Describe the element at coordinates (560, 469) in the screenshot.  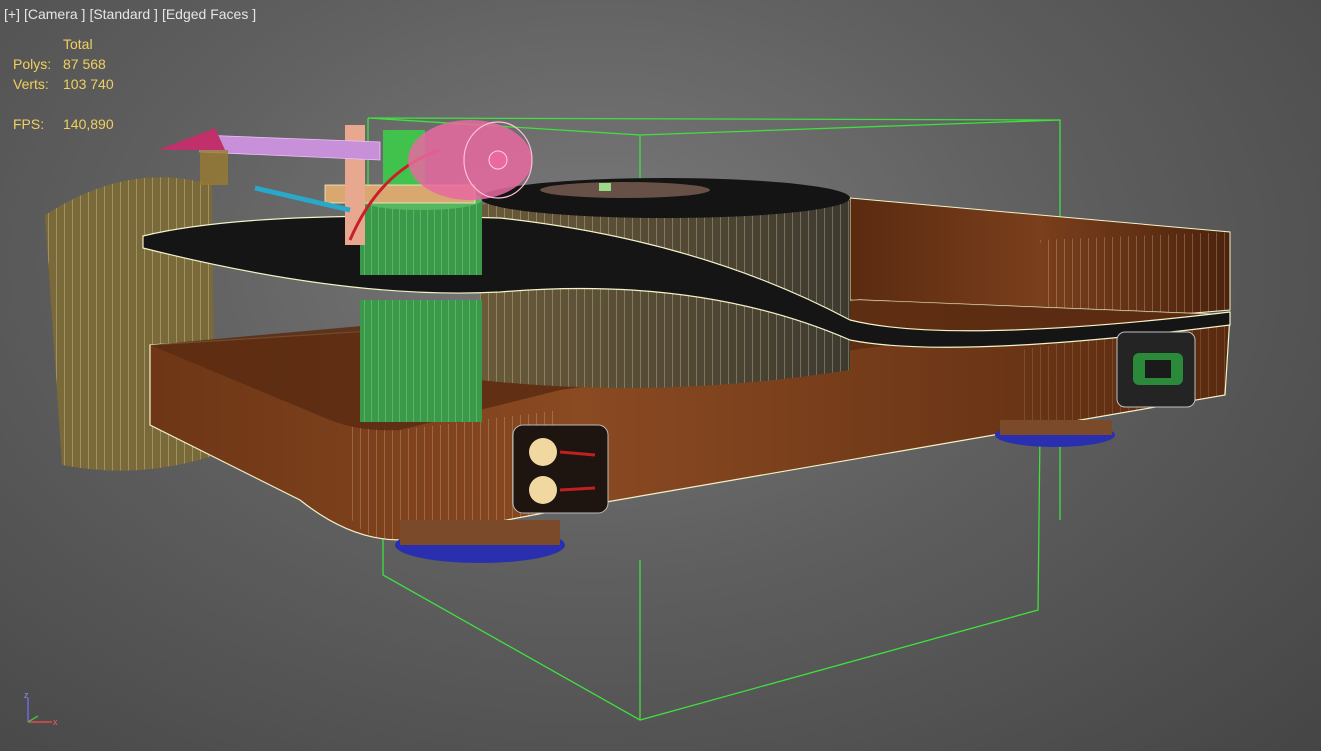
I see `rca-connector-panel` at that location.